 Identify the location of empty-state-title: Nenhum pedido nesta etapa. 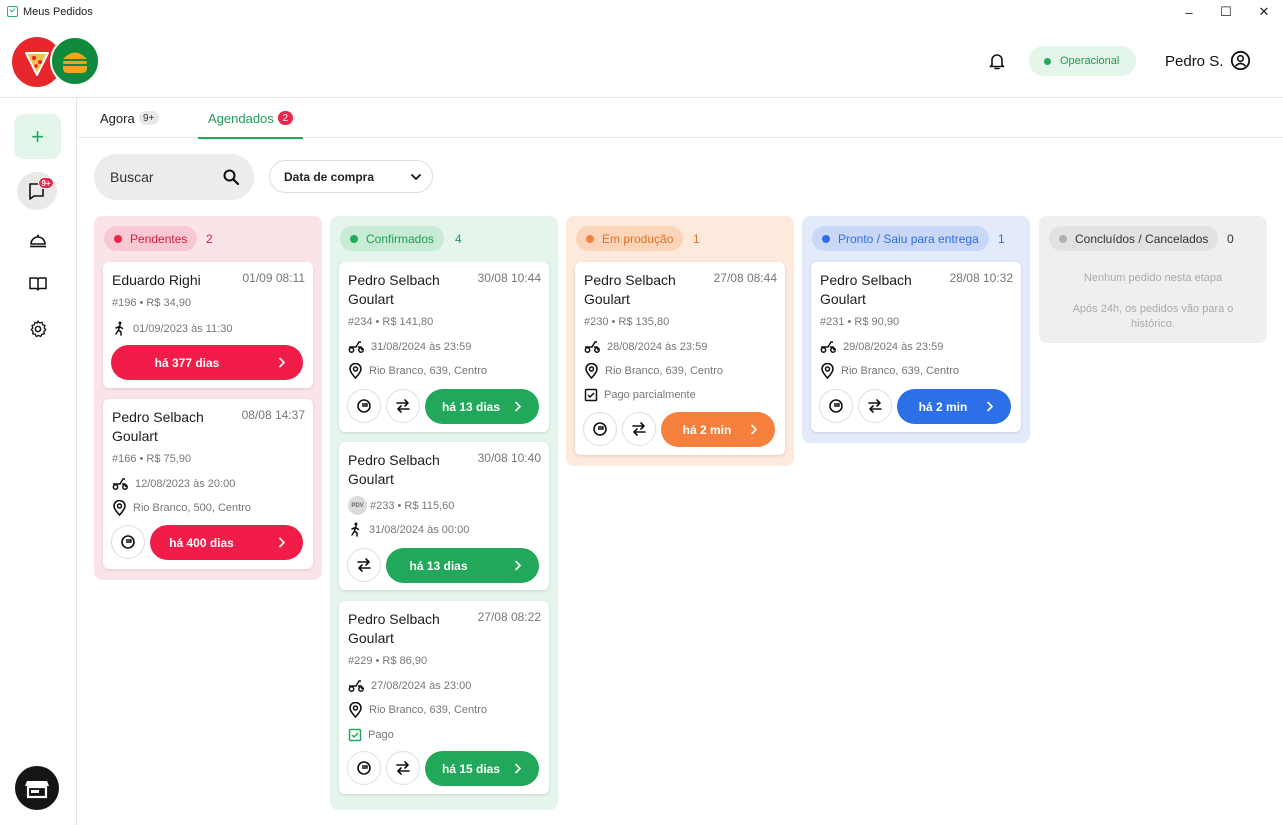
(1153, 278).